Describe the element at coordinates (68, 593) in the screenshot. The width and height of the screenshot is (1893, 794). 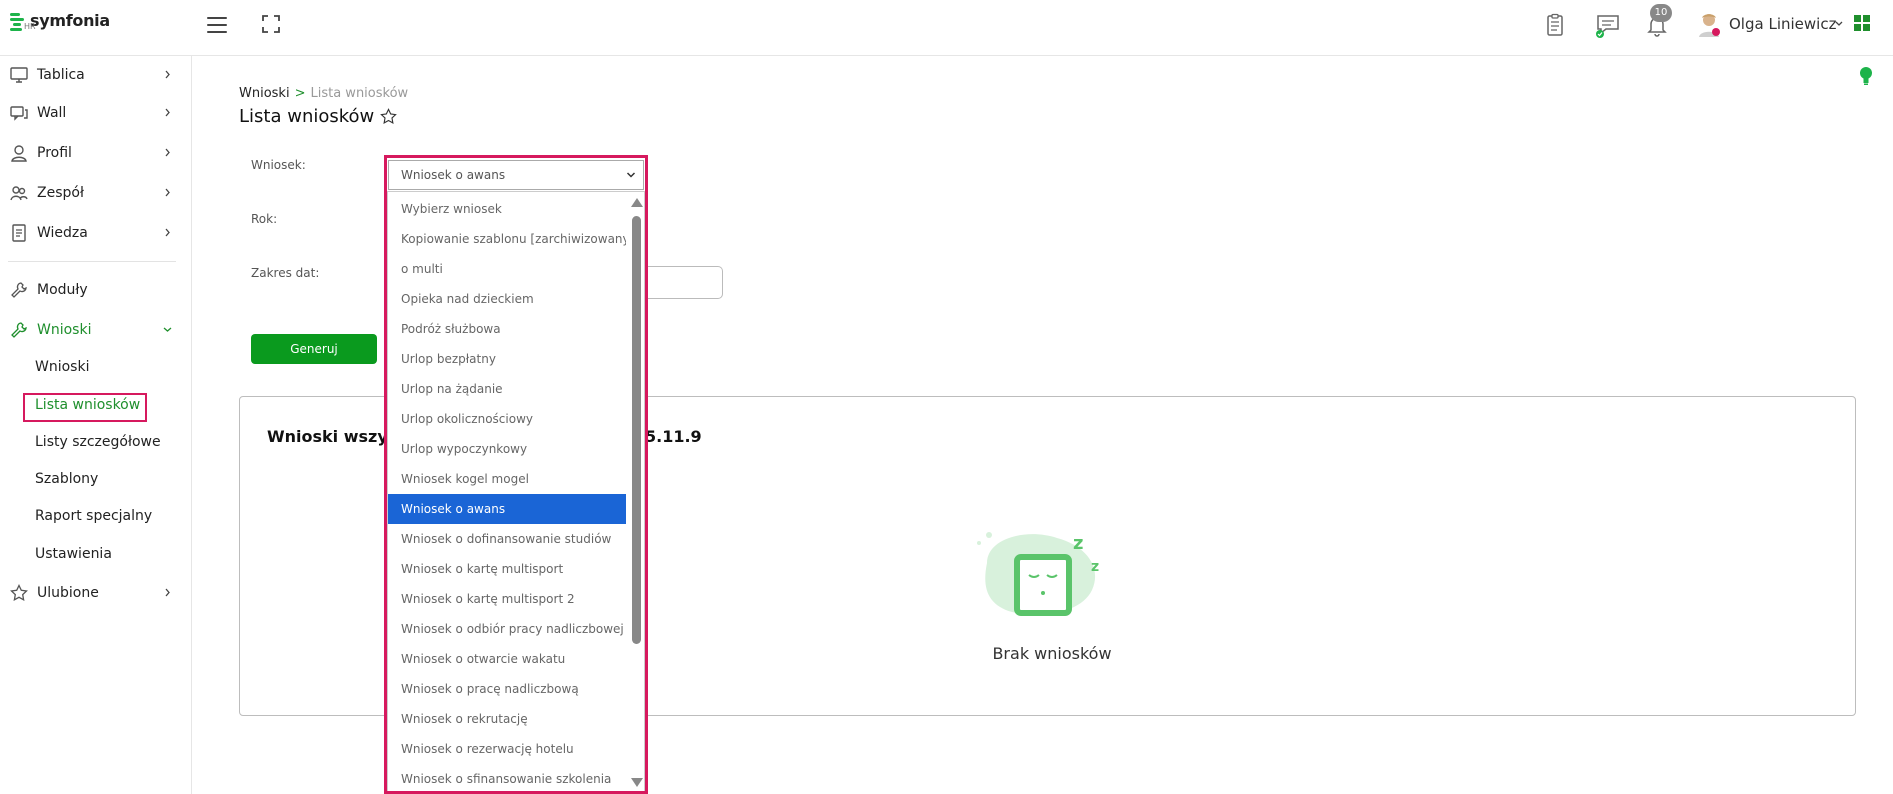
I see `sidebar-item-label: Ulubione` at that location.